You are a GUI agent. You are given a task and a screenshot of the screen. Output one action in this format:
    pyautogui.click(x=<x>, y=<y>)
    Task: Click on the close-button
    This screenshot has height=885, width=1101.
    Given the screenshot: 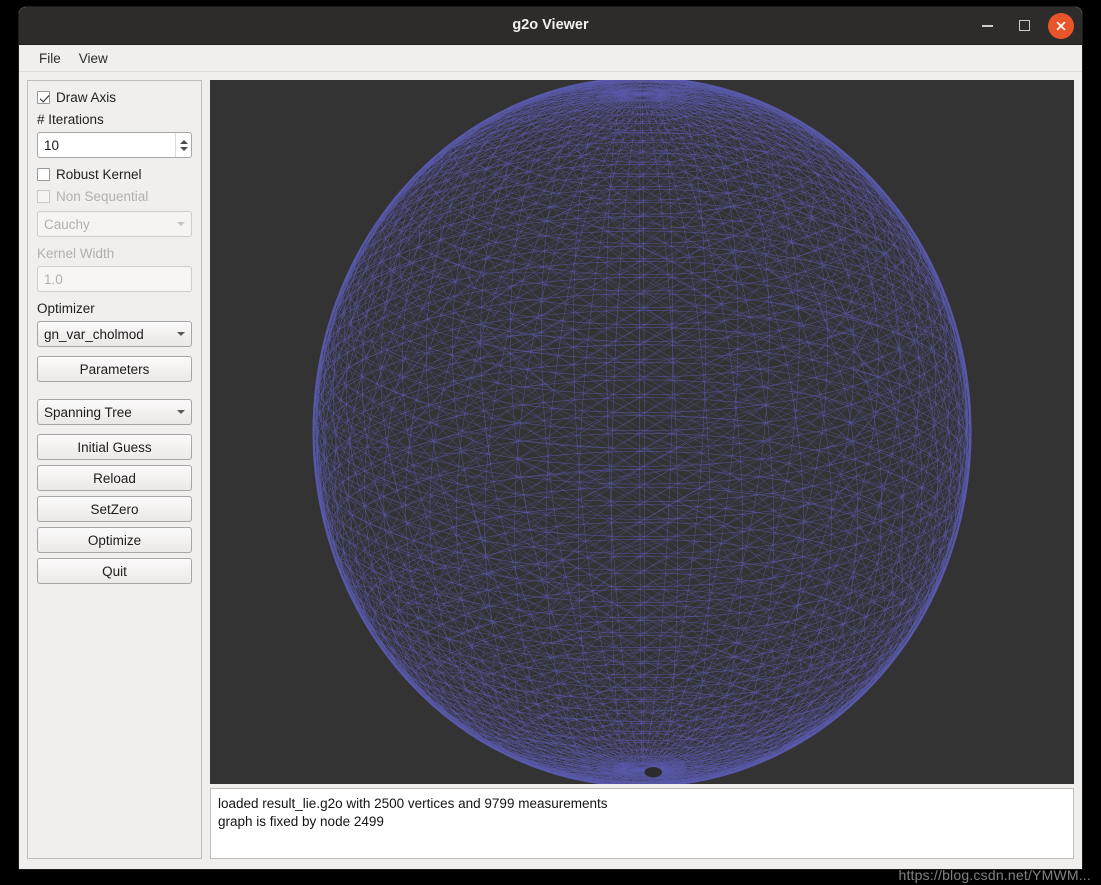 What is the action you would take?
    pyautogui.click(x=1061, y=25)
    